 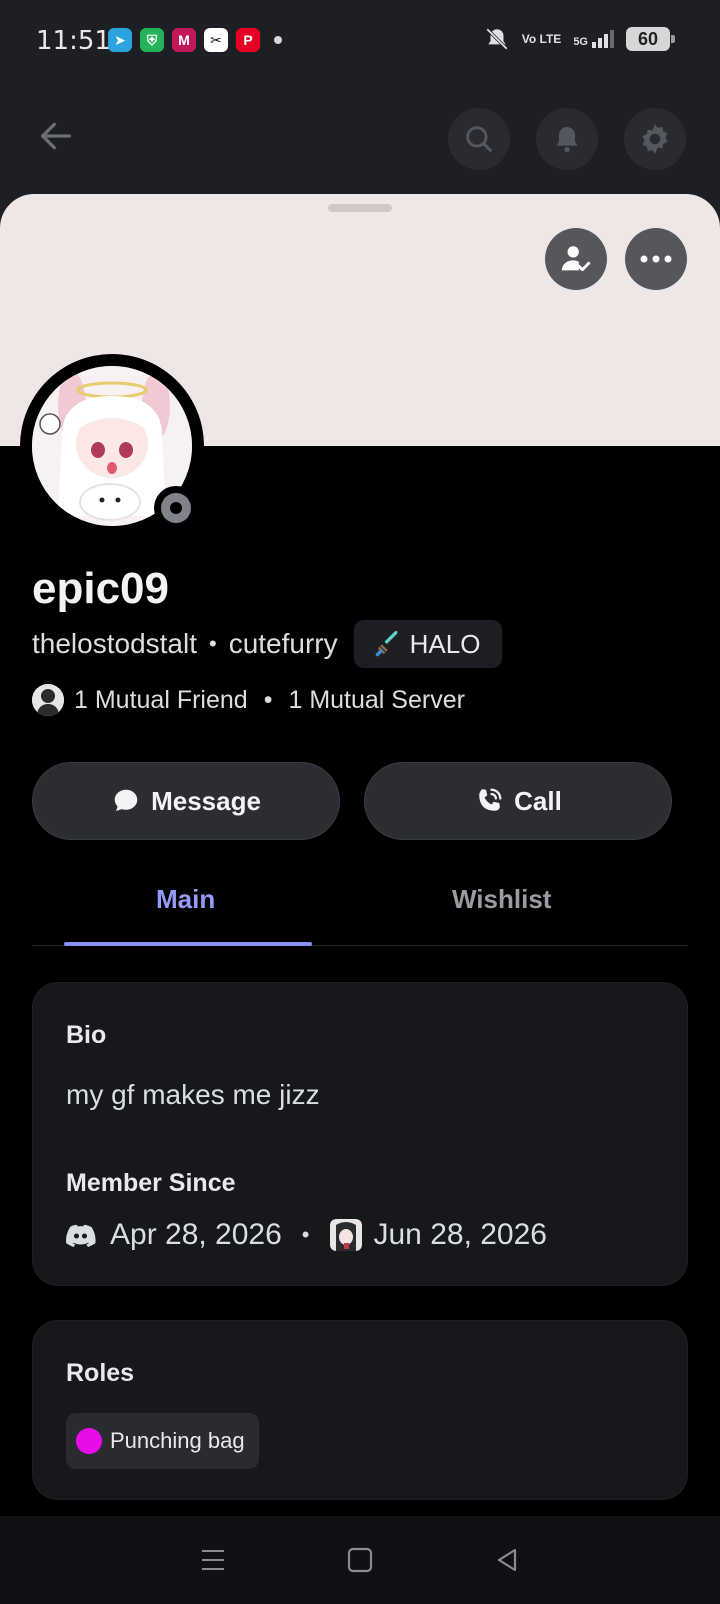 I want to click on server-member-date: Jun 28, 2026, so click(x=460, y=1234).